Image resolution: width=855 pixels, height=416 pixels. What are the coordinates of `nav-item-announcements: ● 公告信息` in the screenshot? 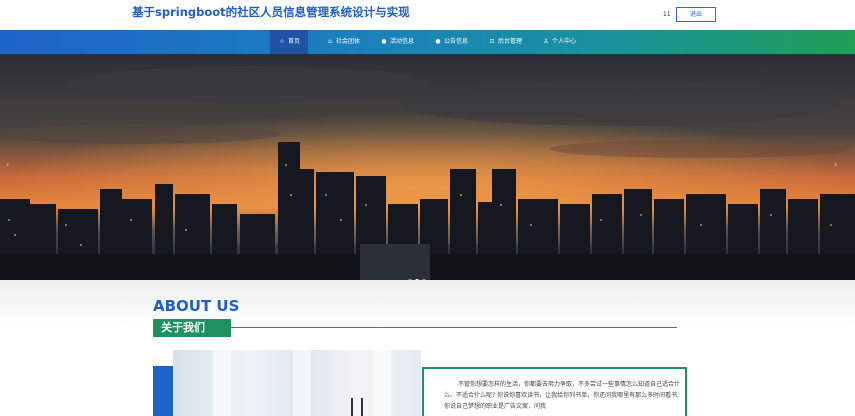 It's located at (451, 42).